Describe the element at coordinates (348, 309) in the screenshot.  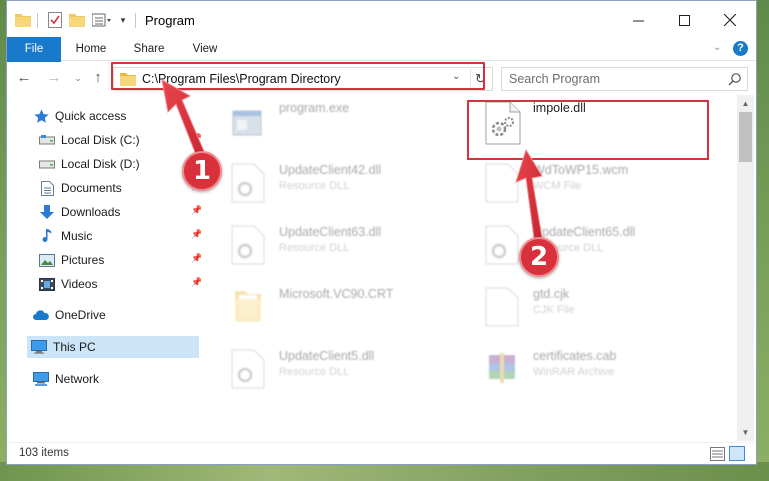
I see `file-item: Microsoft.VC90.CRT` at that location.